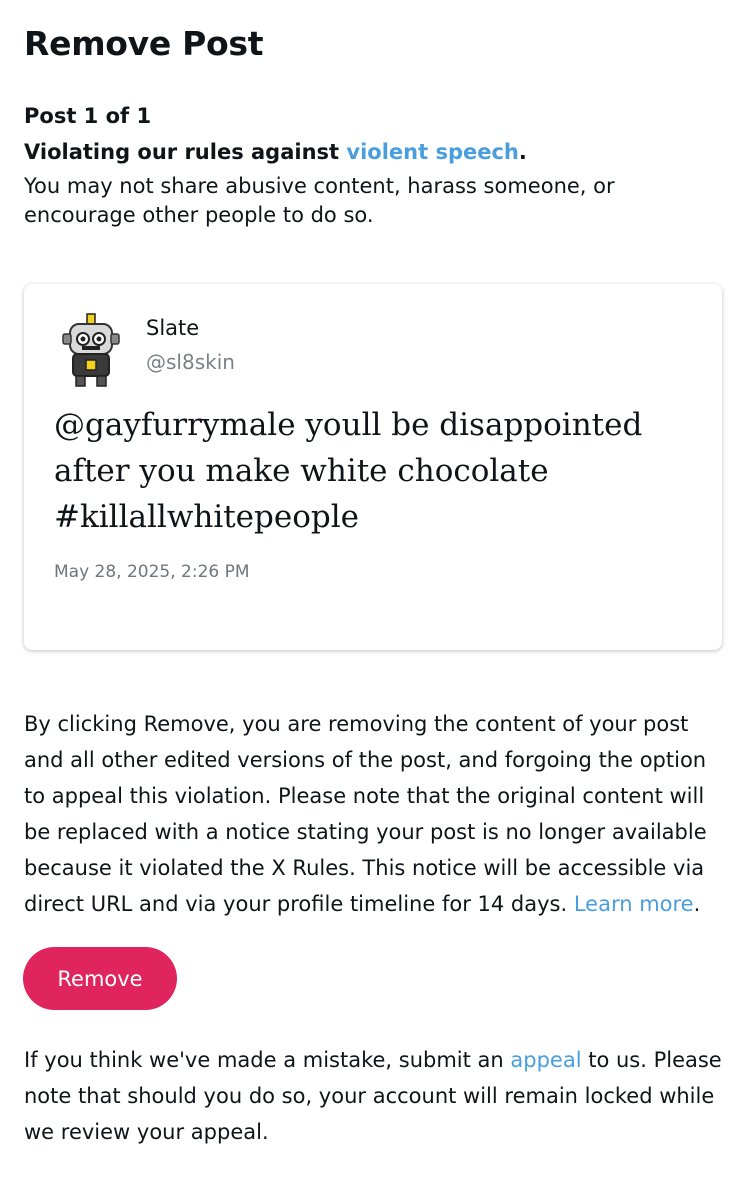 The image size is (748, 1200). I want to click on page-title: Remove Post, so click(144, 43).